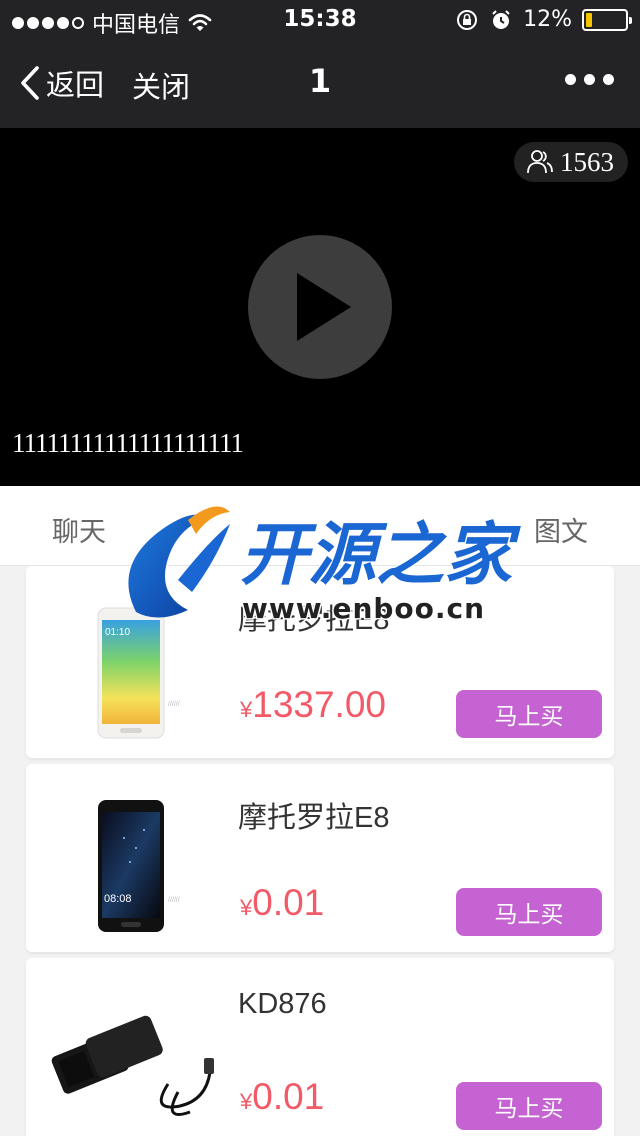  Describe the element at coordinates (118, 899) in the screenshot. I see `svg-text: 08:08` at that location.